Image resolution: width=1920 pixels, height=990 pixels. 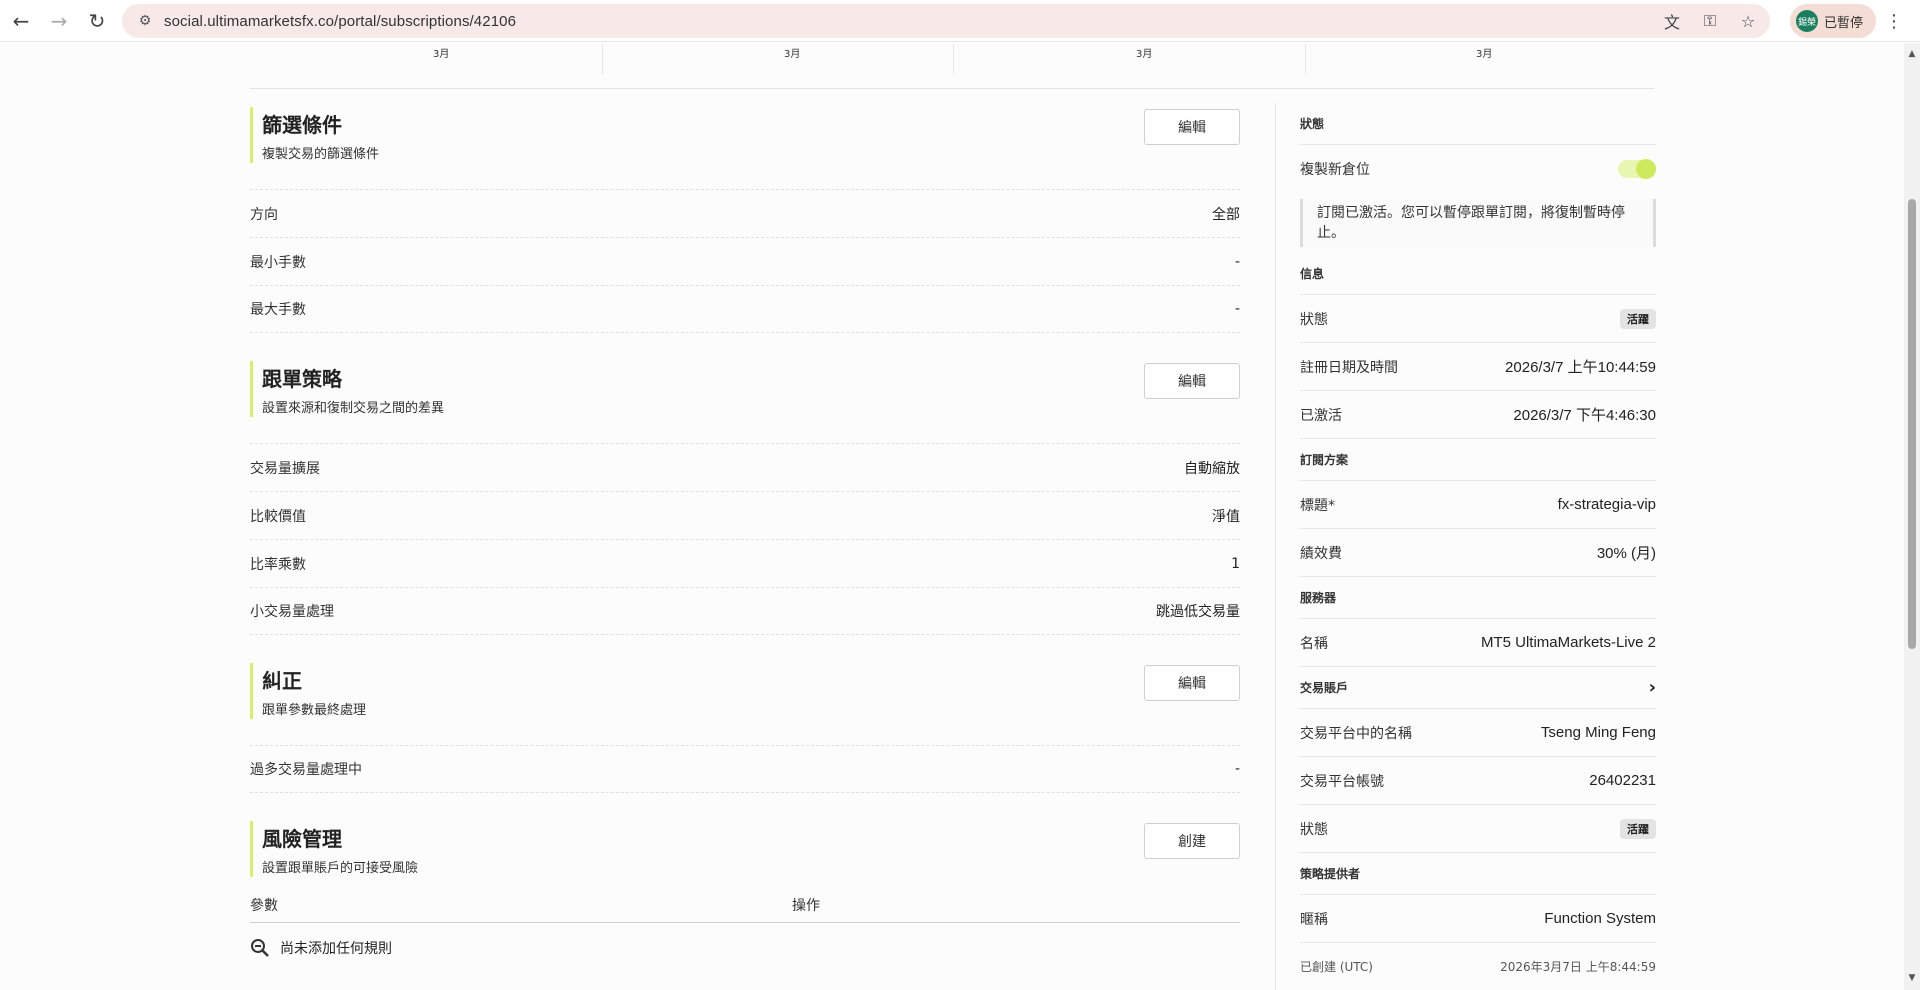 What do you see at coordinates (1912, 54) in the screenshot?
I see `scroll-up-icon: ▲` at bounding box center [1912, 54].